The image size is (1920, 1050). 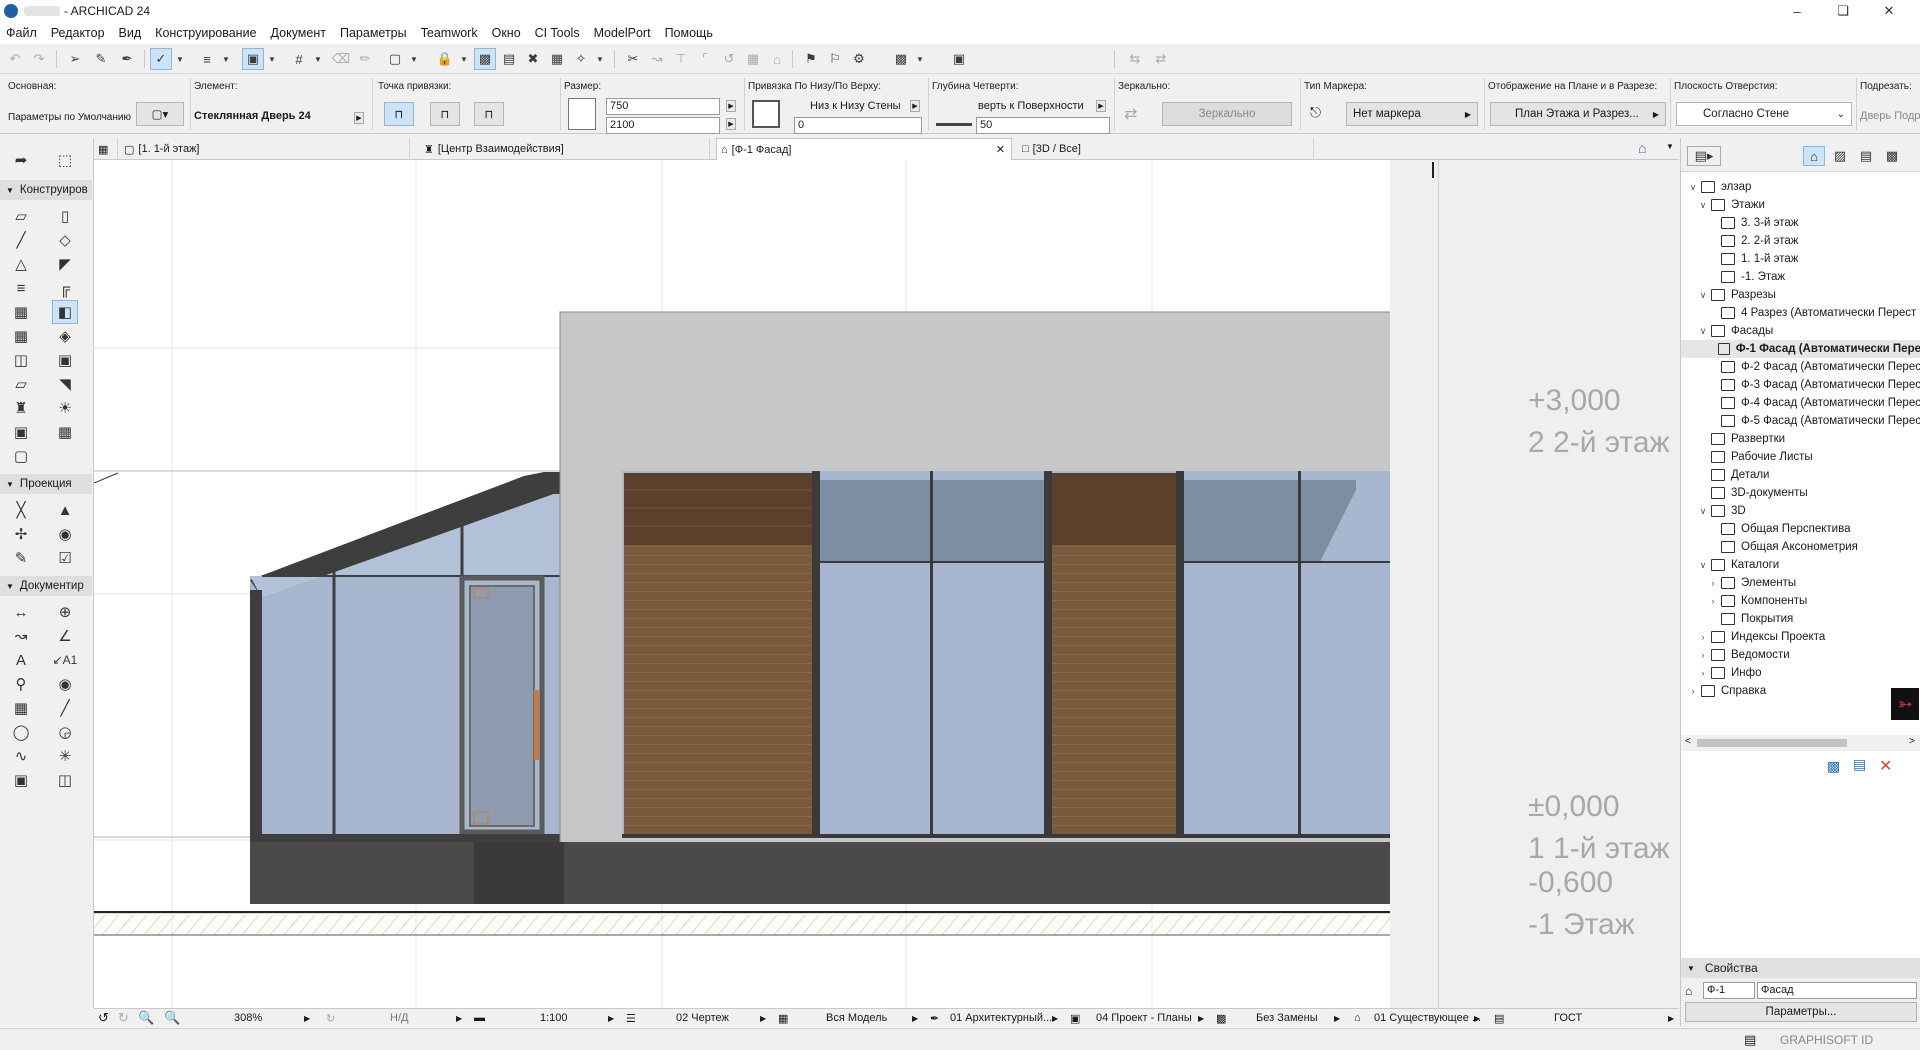 What do you see at coordinates (554, 1018) in the screenshot?
I see `scale-value: 1:100` at bounding box center [554, 1018].